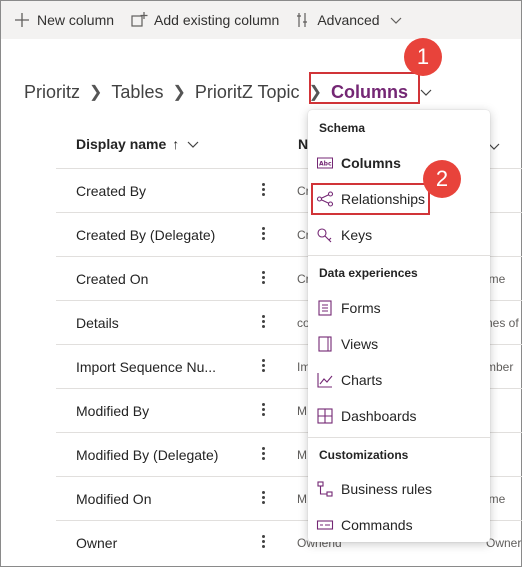 This screenshot has height=567, width=522. Describe the element at coordinates (325, 489) in the screenshot. I see `business-rules-icon` at that location.